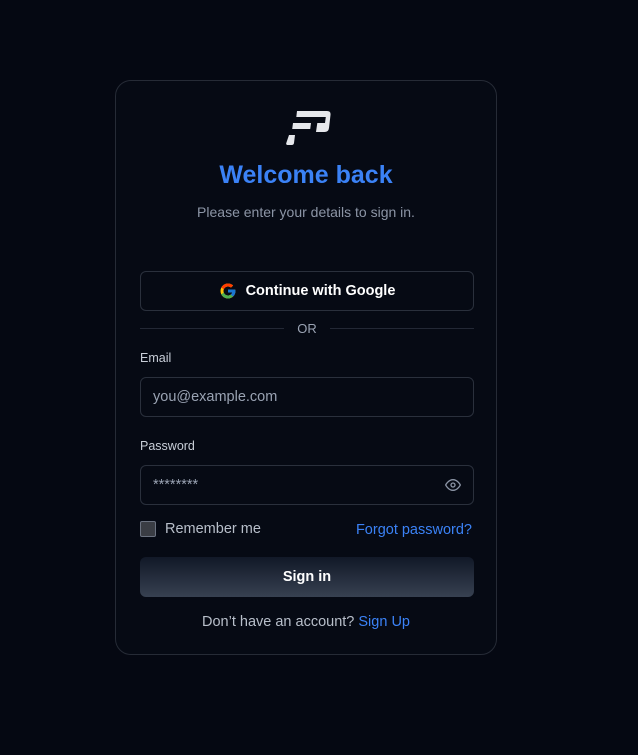 This screenshot has width=638, height=755. What do you see at coordinates (414, 530) in the screenshot?
I see `forgot-password-link: Forgot password?` at bounding box center [414, 530].